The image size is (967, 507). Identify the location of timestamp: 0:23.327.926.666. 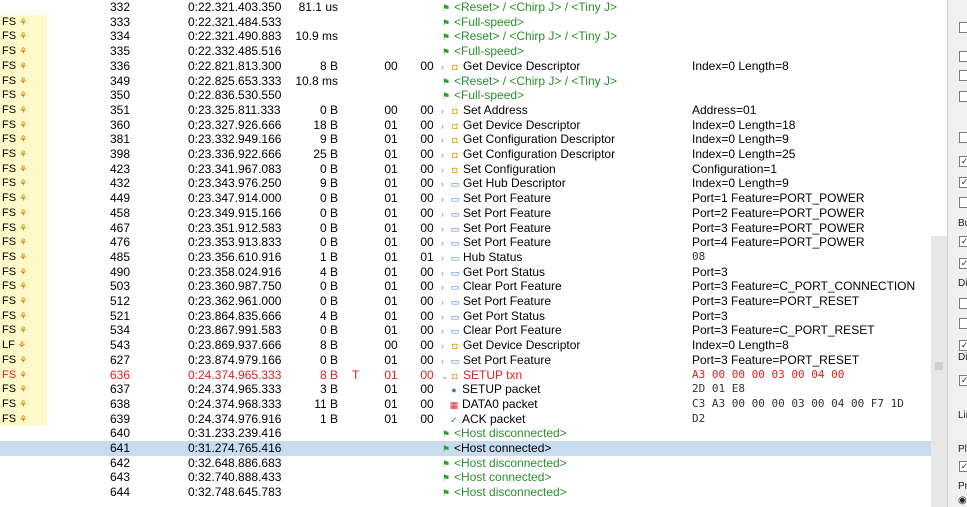
(235, 124).